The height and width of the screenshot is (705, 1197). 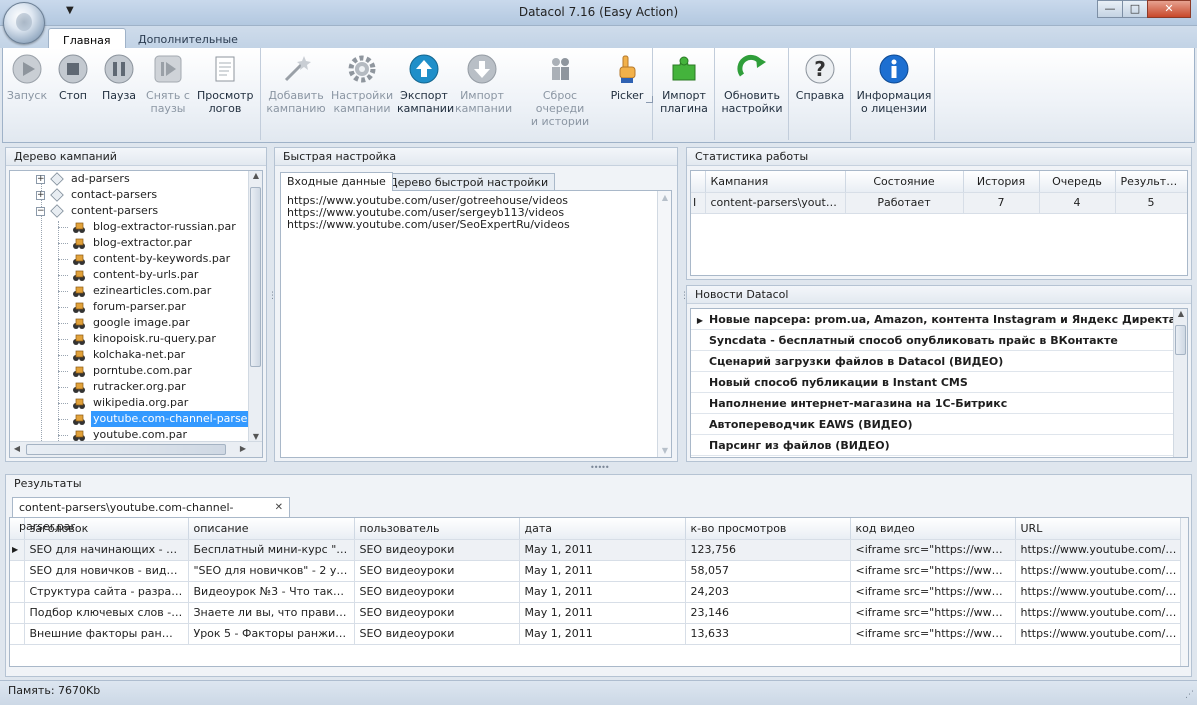 I want to click on tree-horizontal-scrollbar: ◀ ▶, so click(x=136, y=449).